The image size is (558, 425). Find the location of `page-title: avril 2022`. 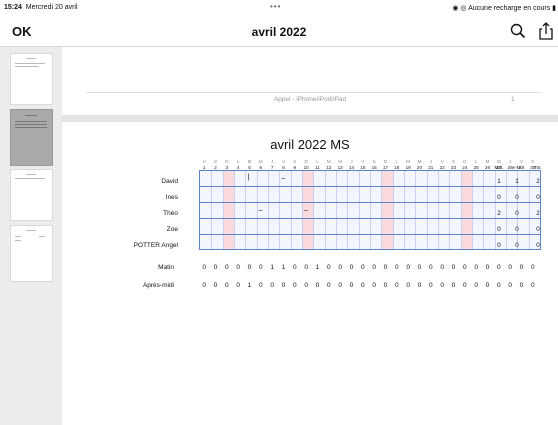

page-title: avril 2022 is located at coordinates (279, 32).